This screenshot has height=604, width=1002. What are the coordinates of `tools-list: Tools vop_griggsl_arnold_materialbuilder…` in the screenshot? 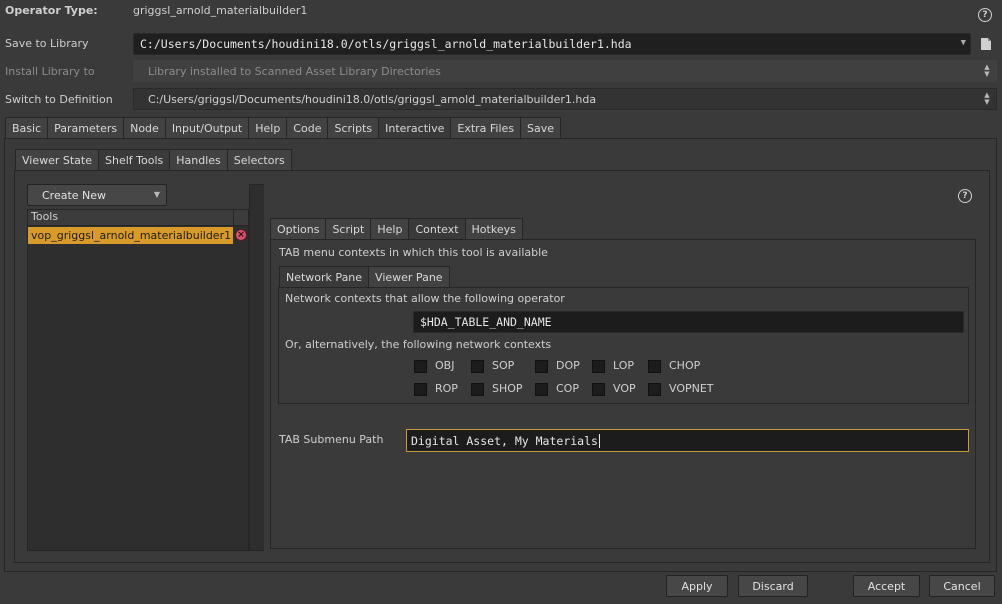 It's located at (138, 380).